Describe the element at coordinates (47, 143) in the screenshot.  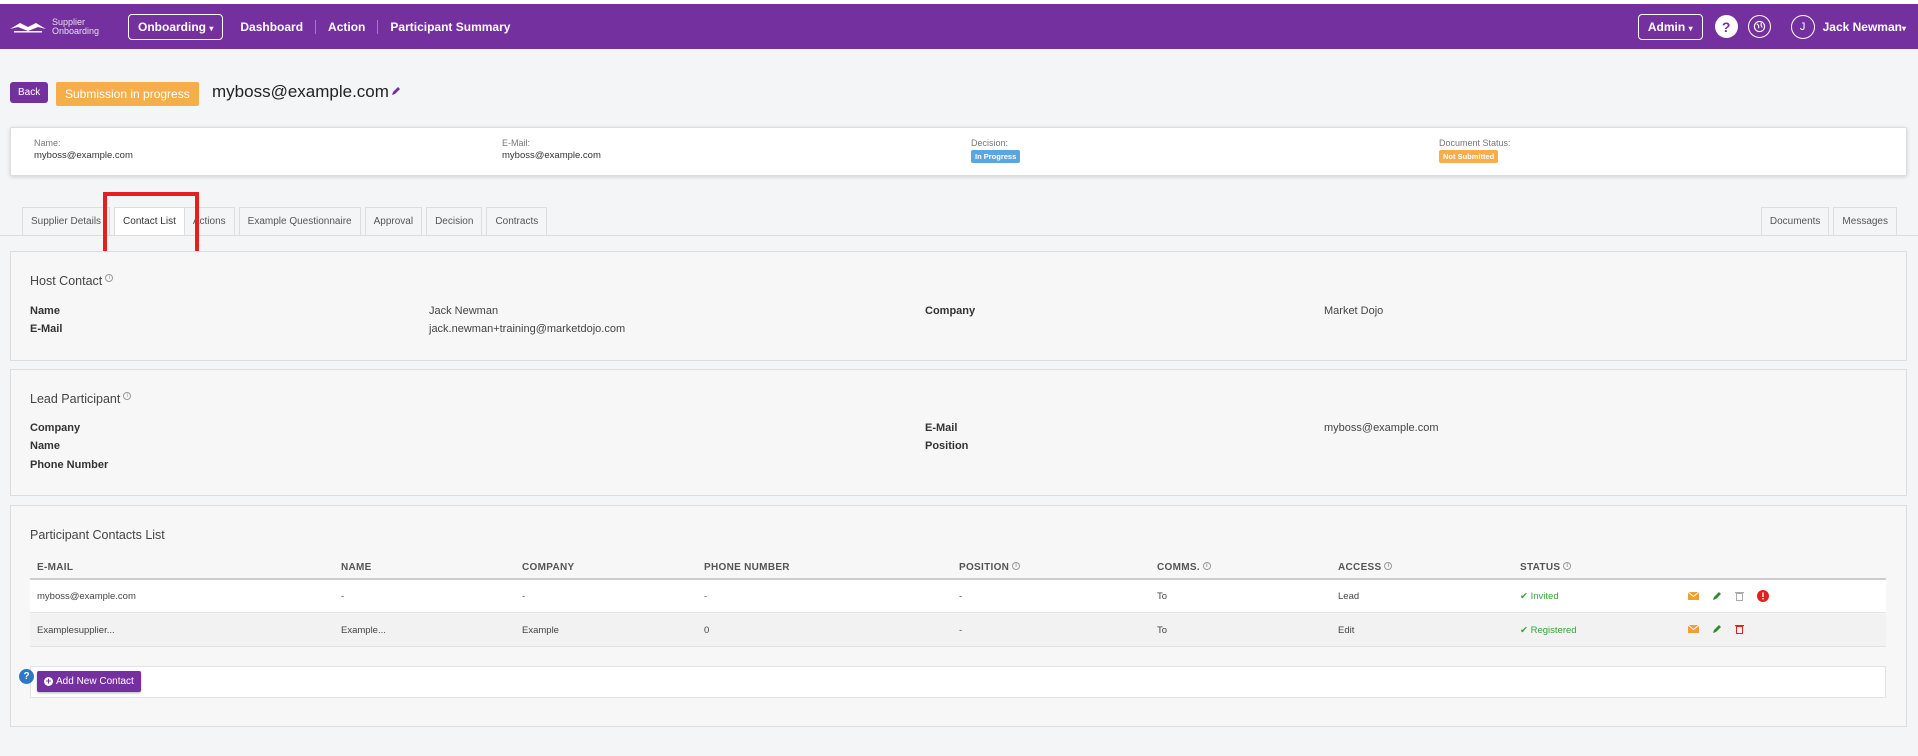
I see `summary-name-label: Name:` at that location.